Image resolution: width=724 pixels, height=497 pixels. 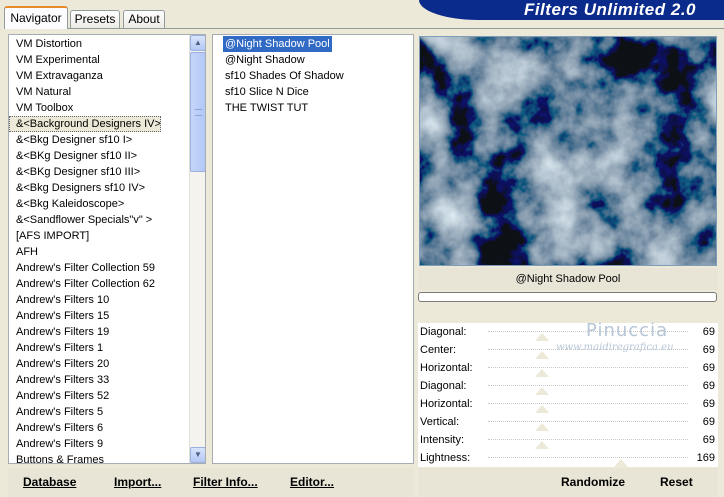 What do you see at coordinates (56, 444) in the screenshot?
I see `filter-category-item: Andrew's Filters 9` at bounding box center [56, 444].